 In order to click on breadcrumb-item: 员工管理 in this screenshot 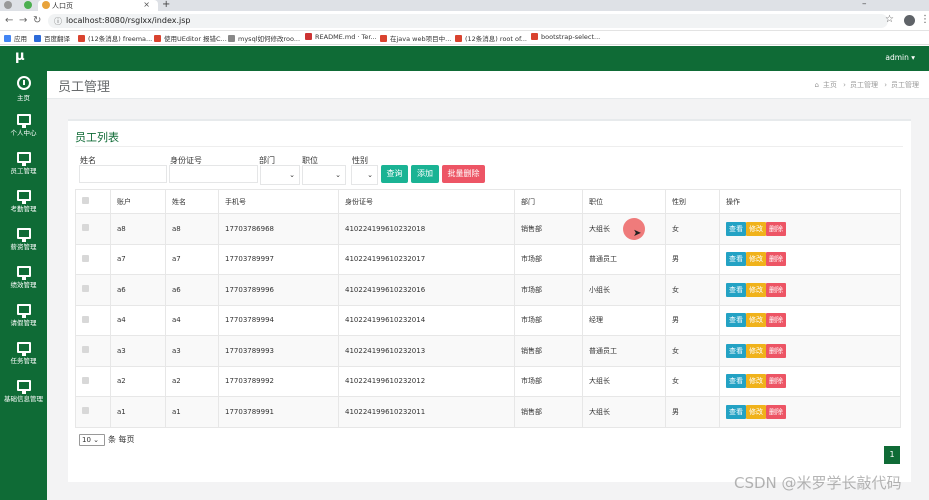, I will do `click(864, 85)`.